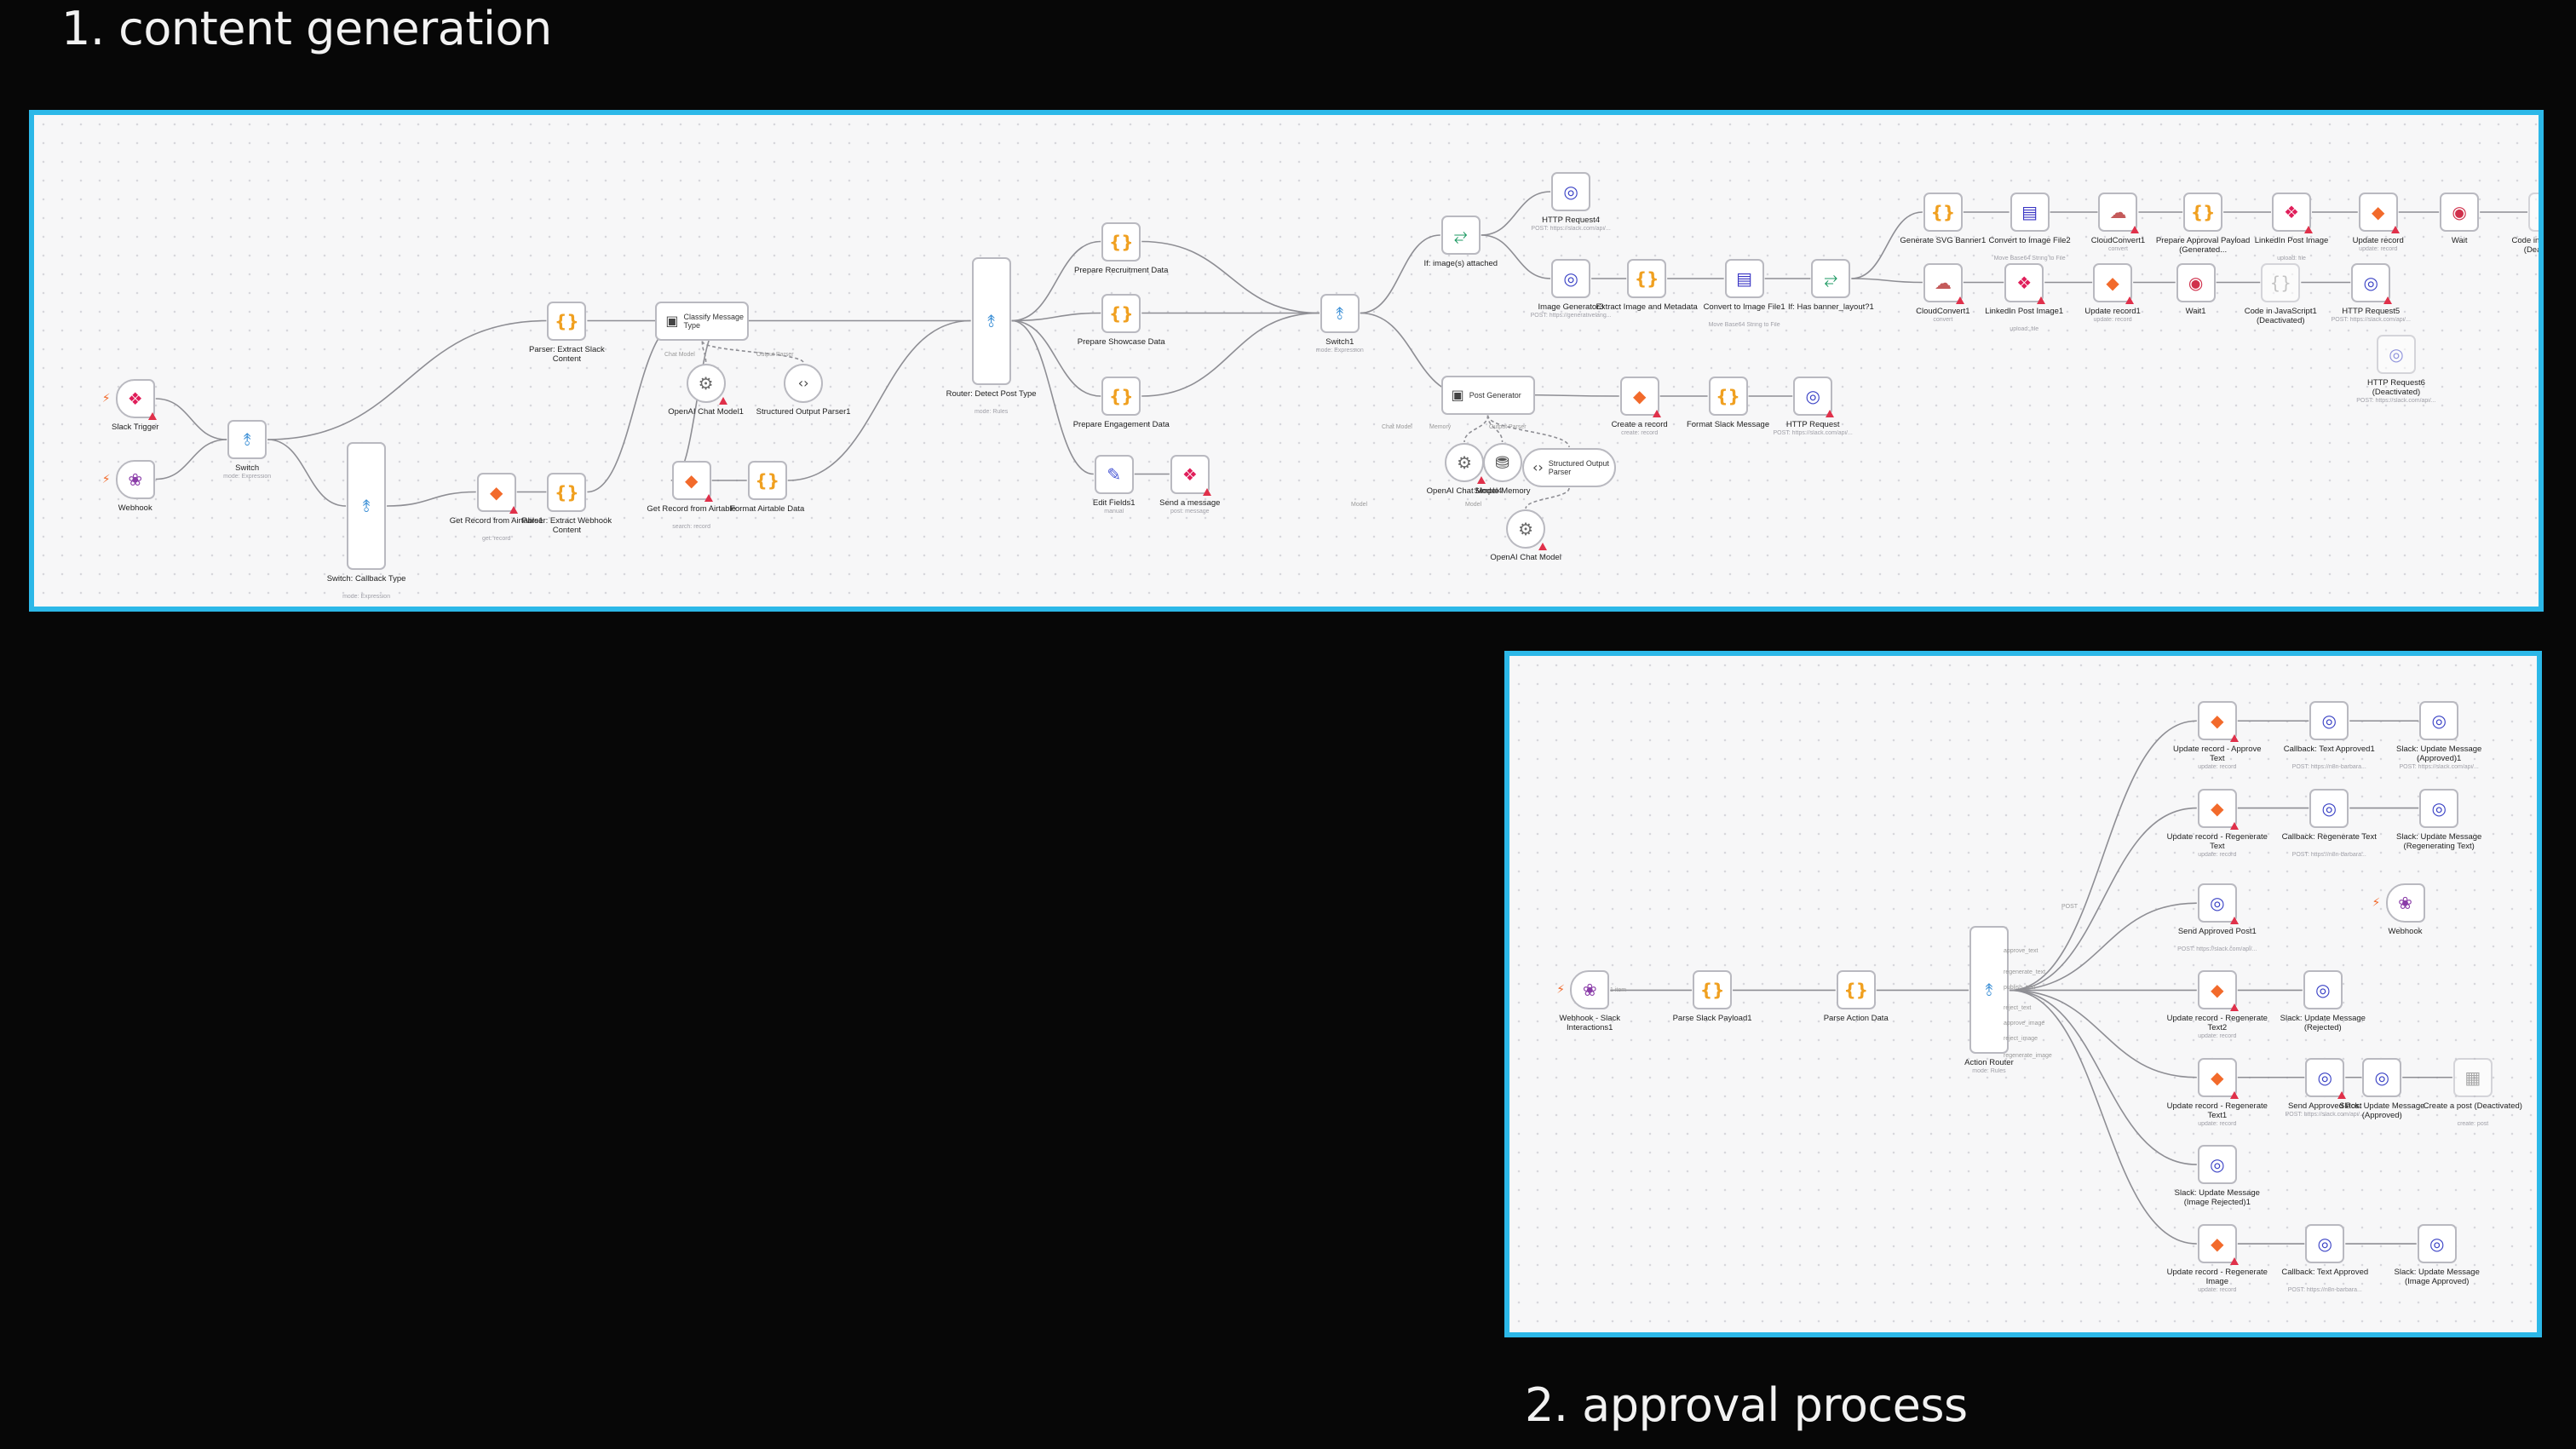 The width and height of the screenshot is (2576, 1449). What do you see at coordinates (2218, 904) in the screenshot?
I see `canvas2-node-send-approved-post1: ◎` at bounding box center [2218, 904].